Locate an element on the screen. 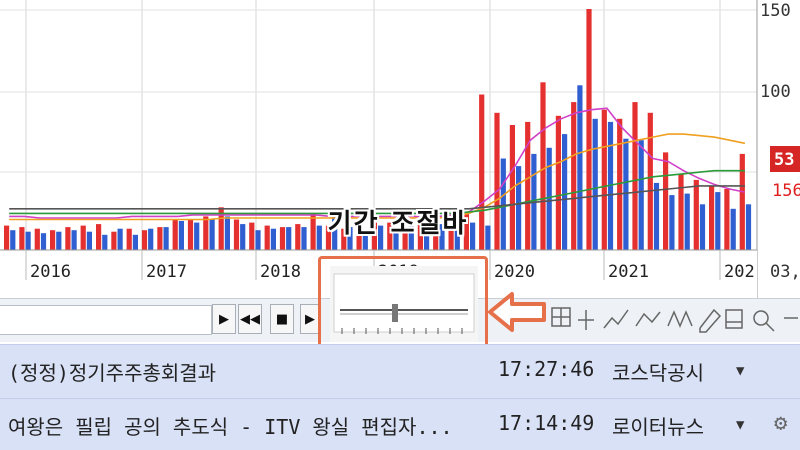  date-label-right: 03, is located at coordinates (785, 272).